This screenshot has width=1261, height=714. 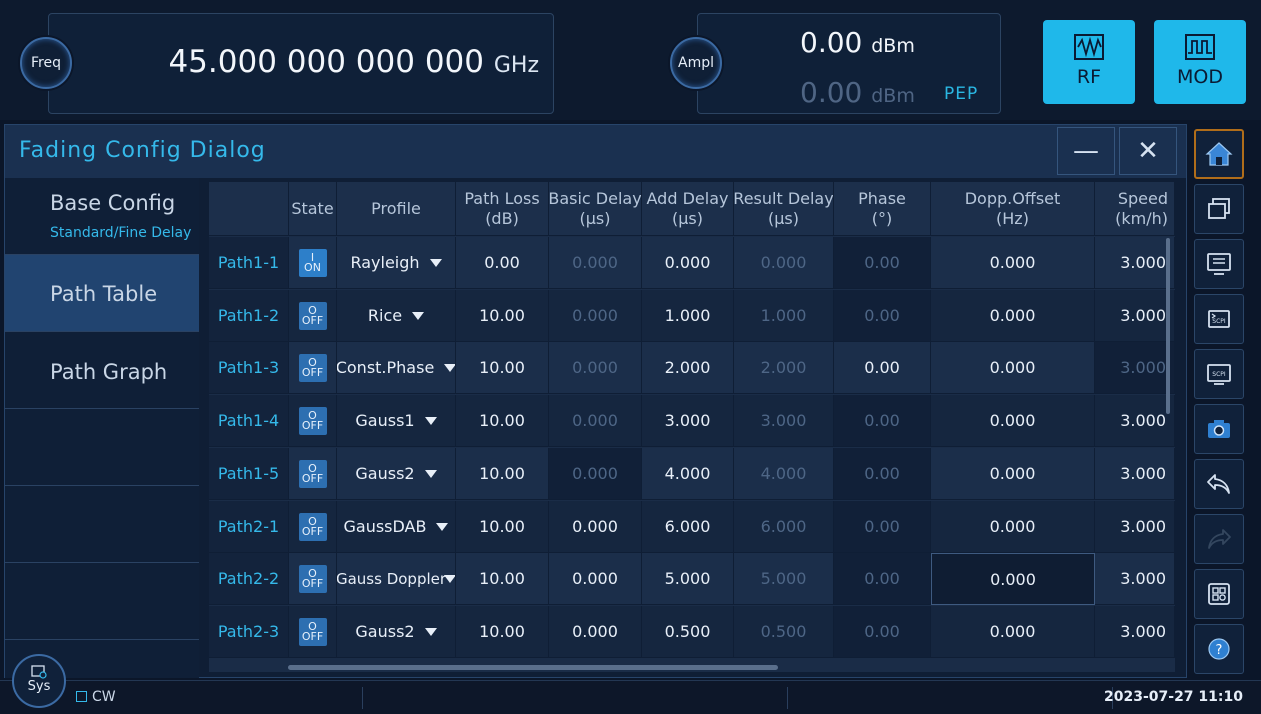 I want to click on state-cell: I ON, so click(x=313, y=263).